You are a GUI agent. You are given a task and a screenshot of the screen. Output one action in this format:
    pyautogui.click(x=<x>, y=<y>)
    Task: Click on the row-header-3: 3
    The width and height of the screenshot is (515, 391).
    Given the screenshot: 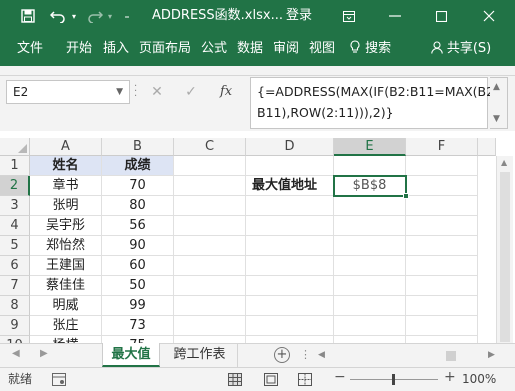 What is the action you would take?
    pyautogui.click(x=15, y=206)
    